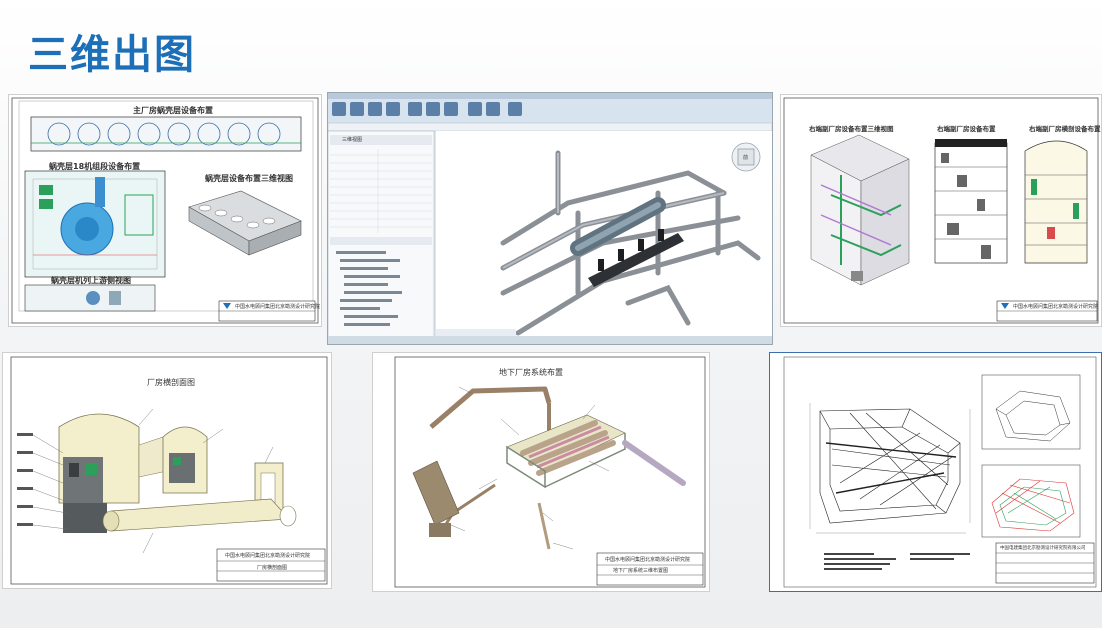 Image resolution: width=1102 pixels, height=628 pixels. Describe the element at coordinates (531, 372) in the screenshot. I see `drawing-title: 地下厂房系统布置` at that location.